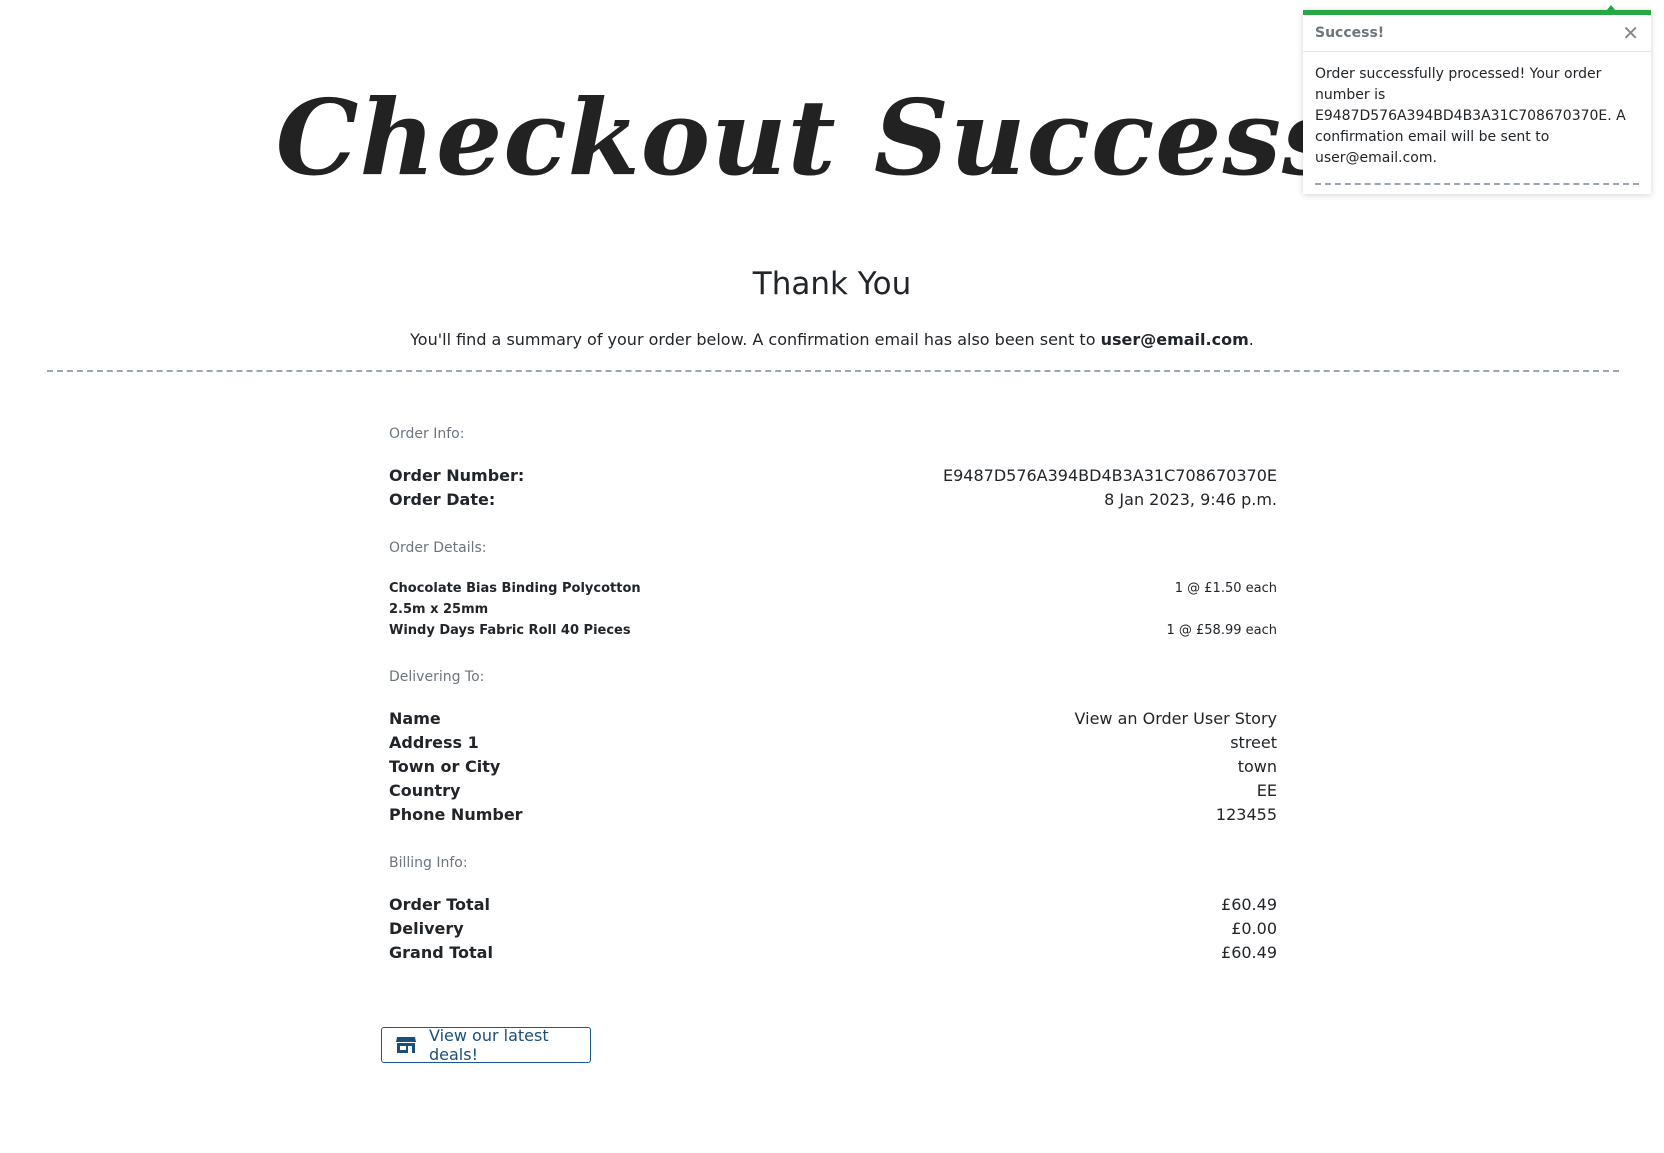  Describe the element at coordinates (434, 742) in the screenshot. I see `delivery-address1-label: Address 1` at that location.